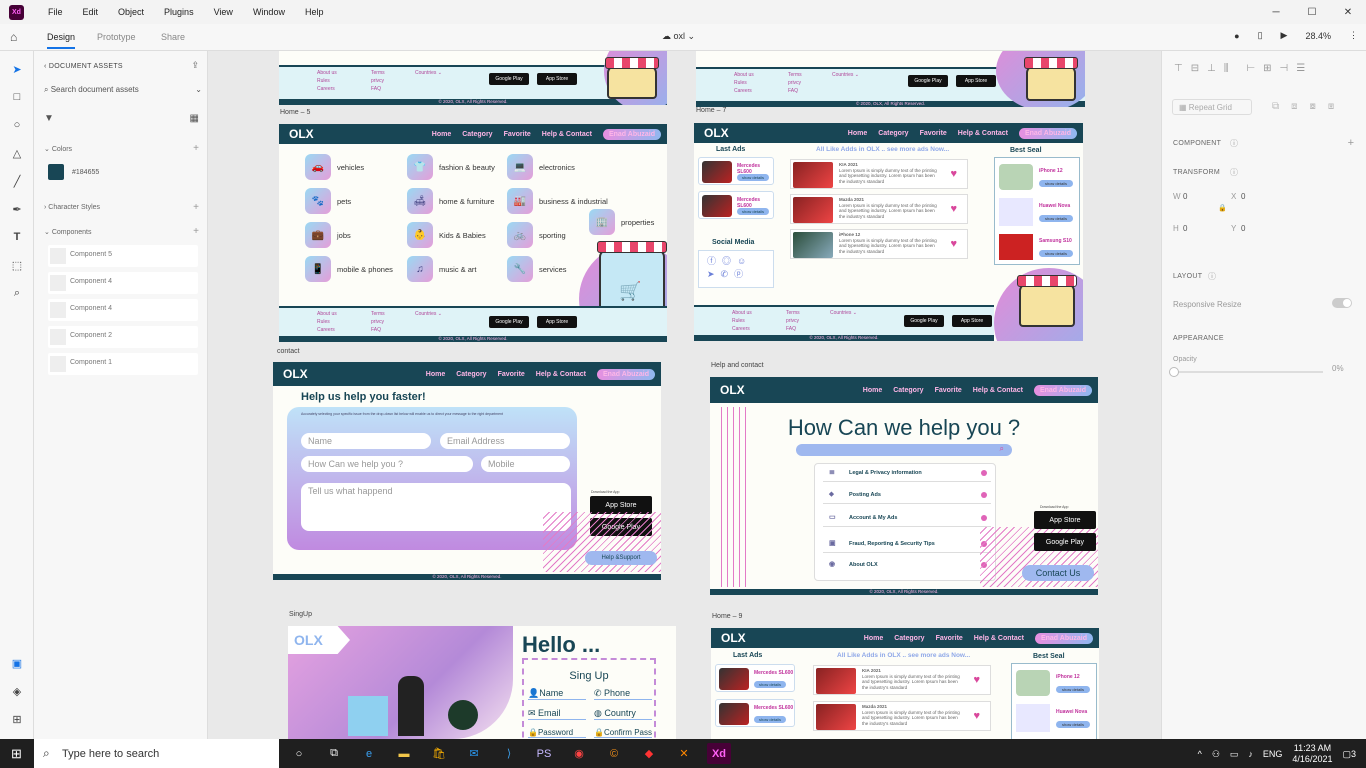 The image size is (1366, 768). What do you see at coordinates (451, 167) in the screenshot?
I see `category-fashion: 👕 fashion & beauty` at bounding box center [451, 167].